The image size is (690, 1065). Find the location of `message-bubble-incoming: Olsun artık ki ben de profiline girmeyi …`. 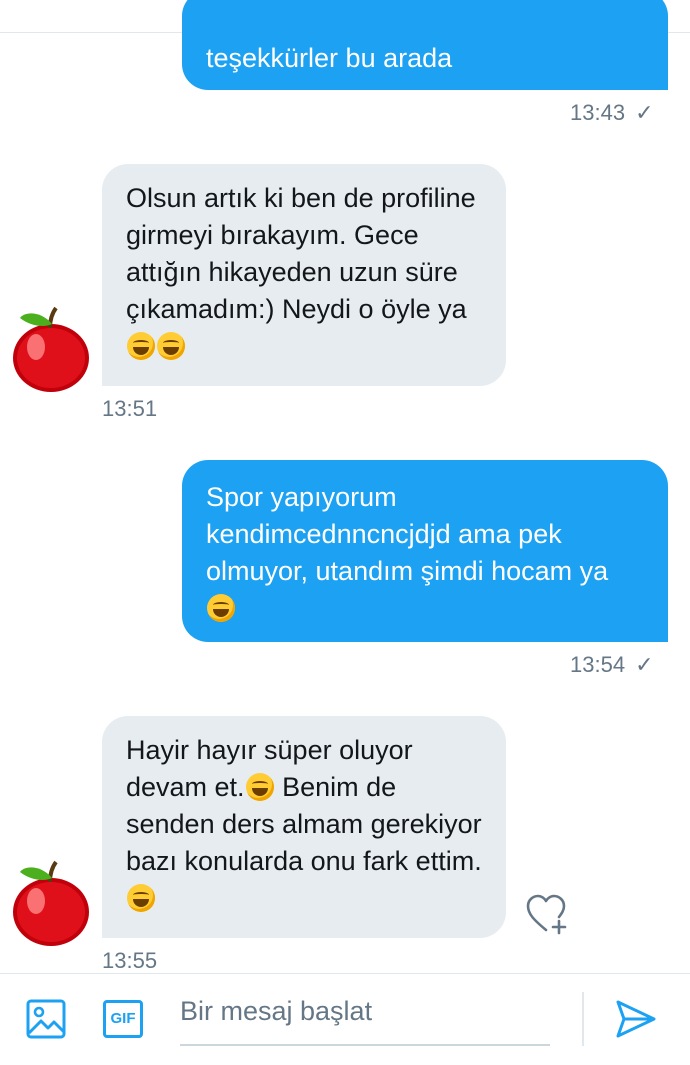

message-bubble-incoming: Olsun artık ki ben de profiline girmeyi … is located at coordinates (304, 275).